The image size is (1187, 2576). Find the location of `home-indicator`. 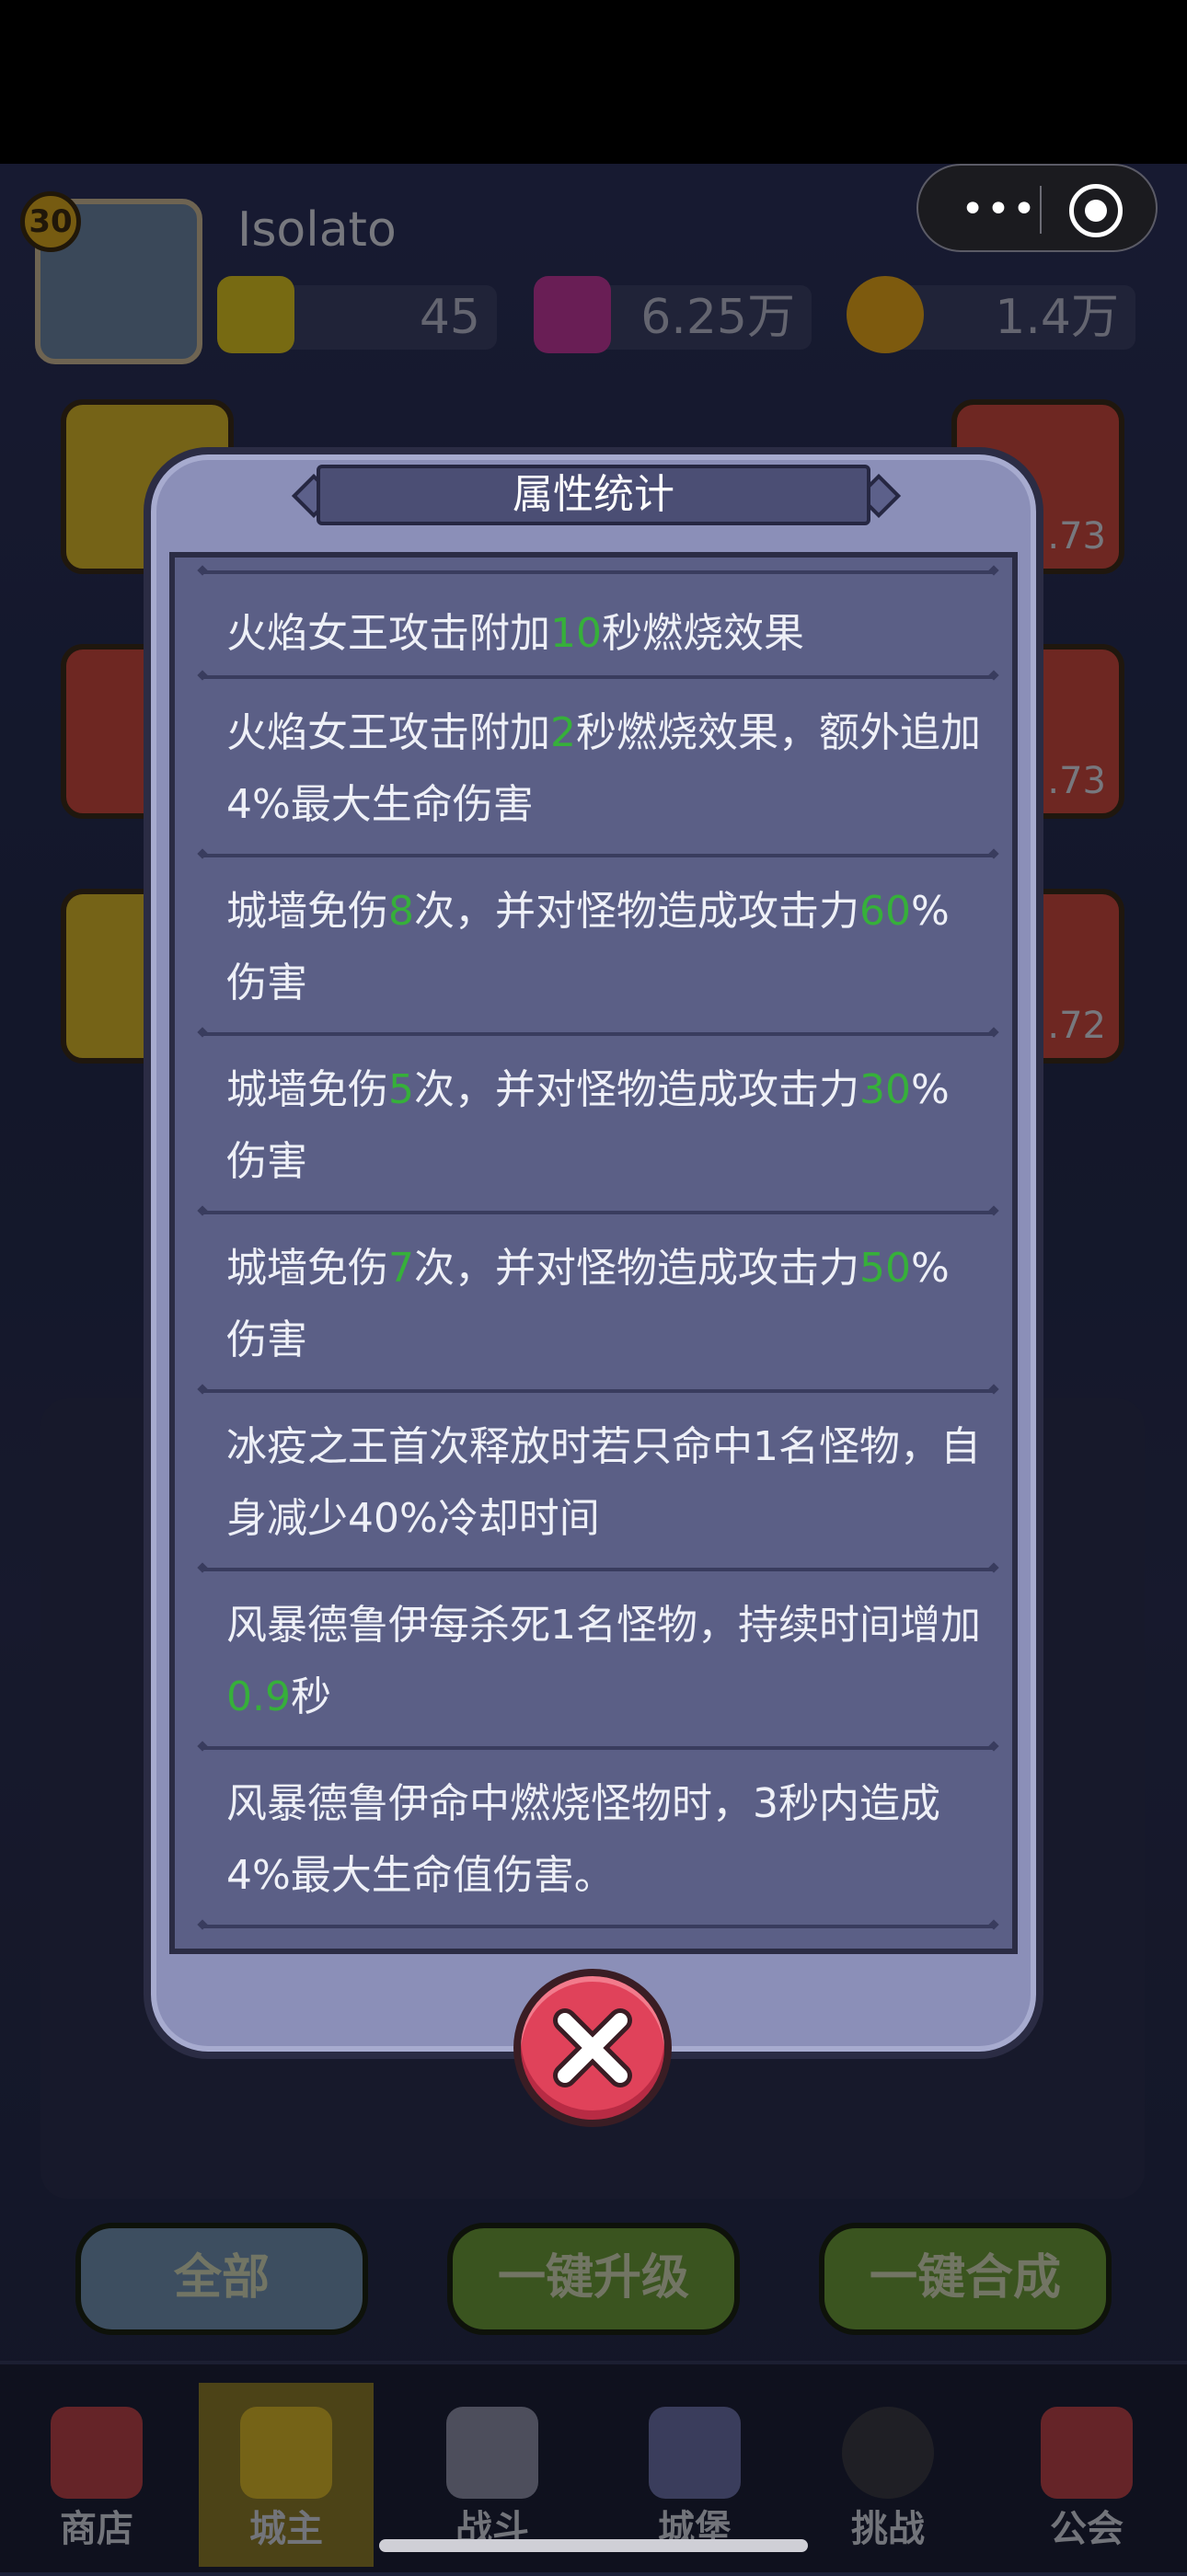

home-indicator is located at coordinates (593, 2545).